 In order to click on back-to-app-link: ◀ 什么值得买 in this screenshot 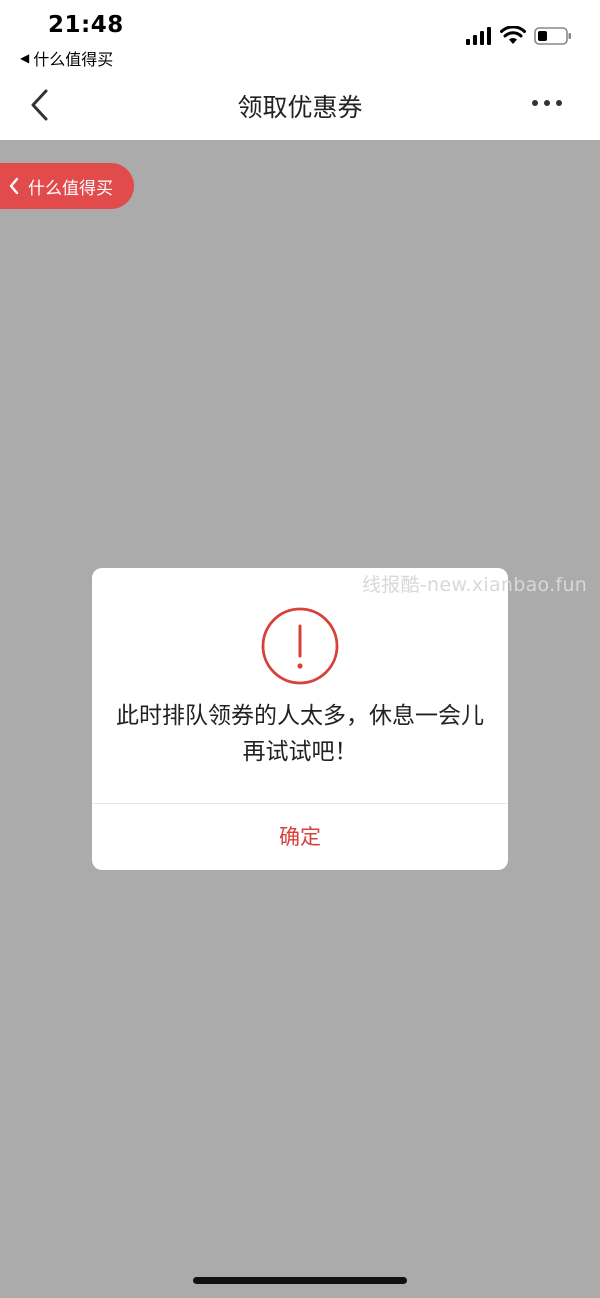, I will do `click(66, 58)`.